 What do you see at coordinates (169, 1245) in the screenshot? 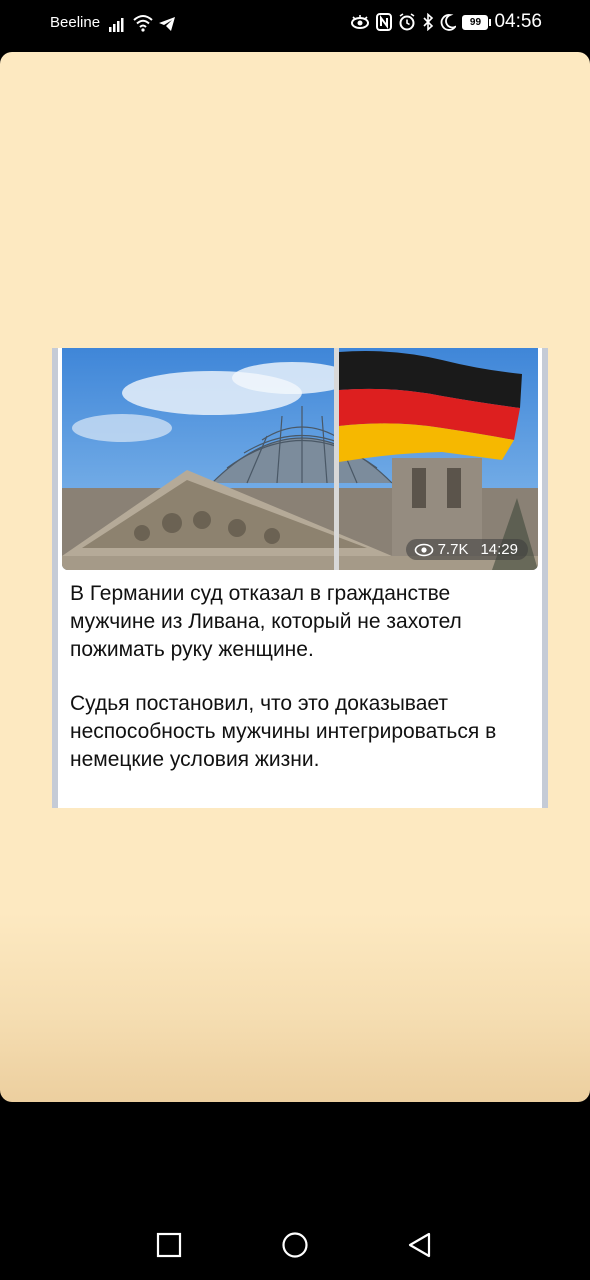
I see `recent-apps-button` at bounding box center [169, 1245].